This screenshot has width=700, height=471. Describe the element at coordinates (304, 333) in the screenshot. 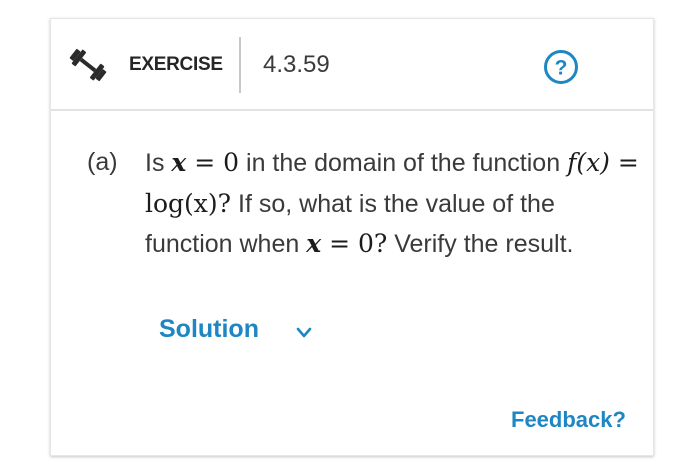

I see `chevron-down-icon` at that location.